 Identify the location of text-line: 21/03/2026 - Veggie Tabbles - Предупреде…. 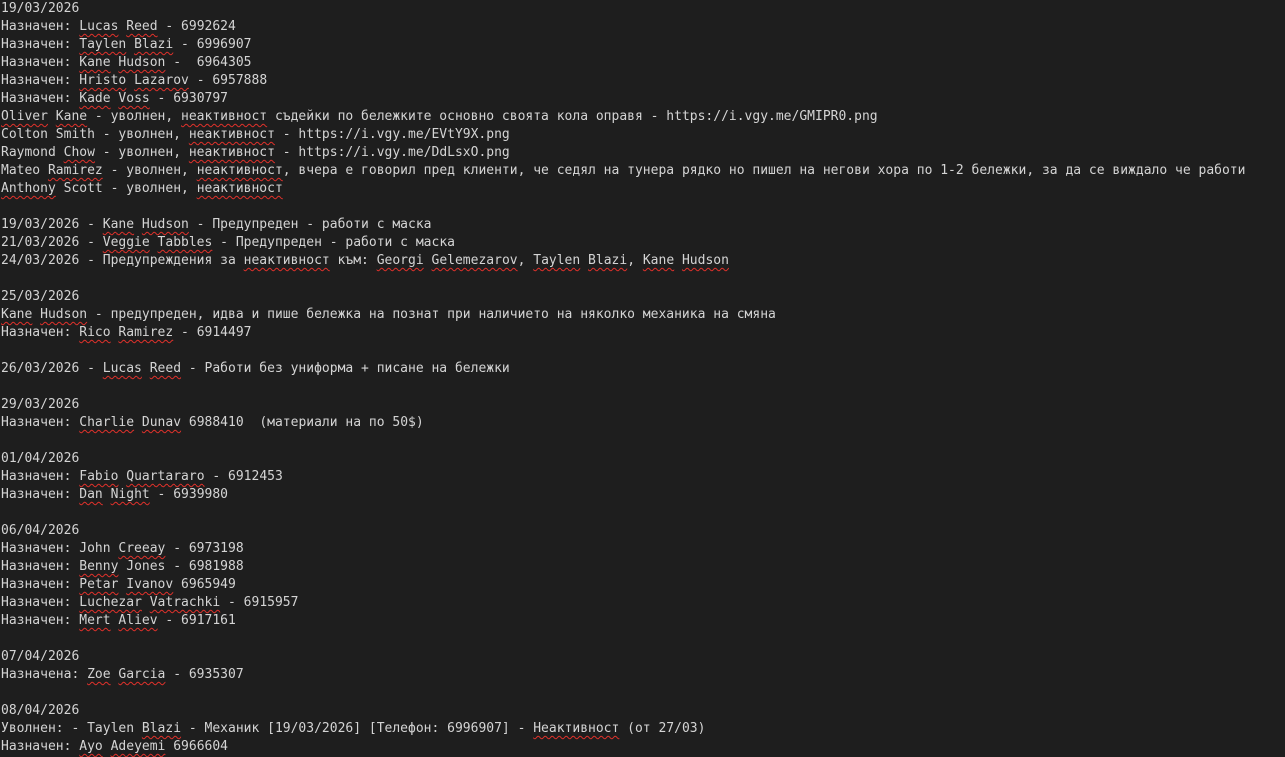
(643, 243).